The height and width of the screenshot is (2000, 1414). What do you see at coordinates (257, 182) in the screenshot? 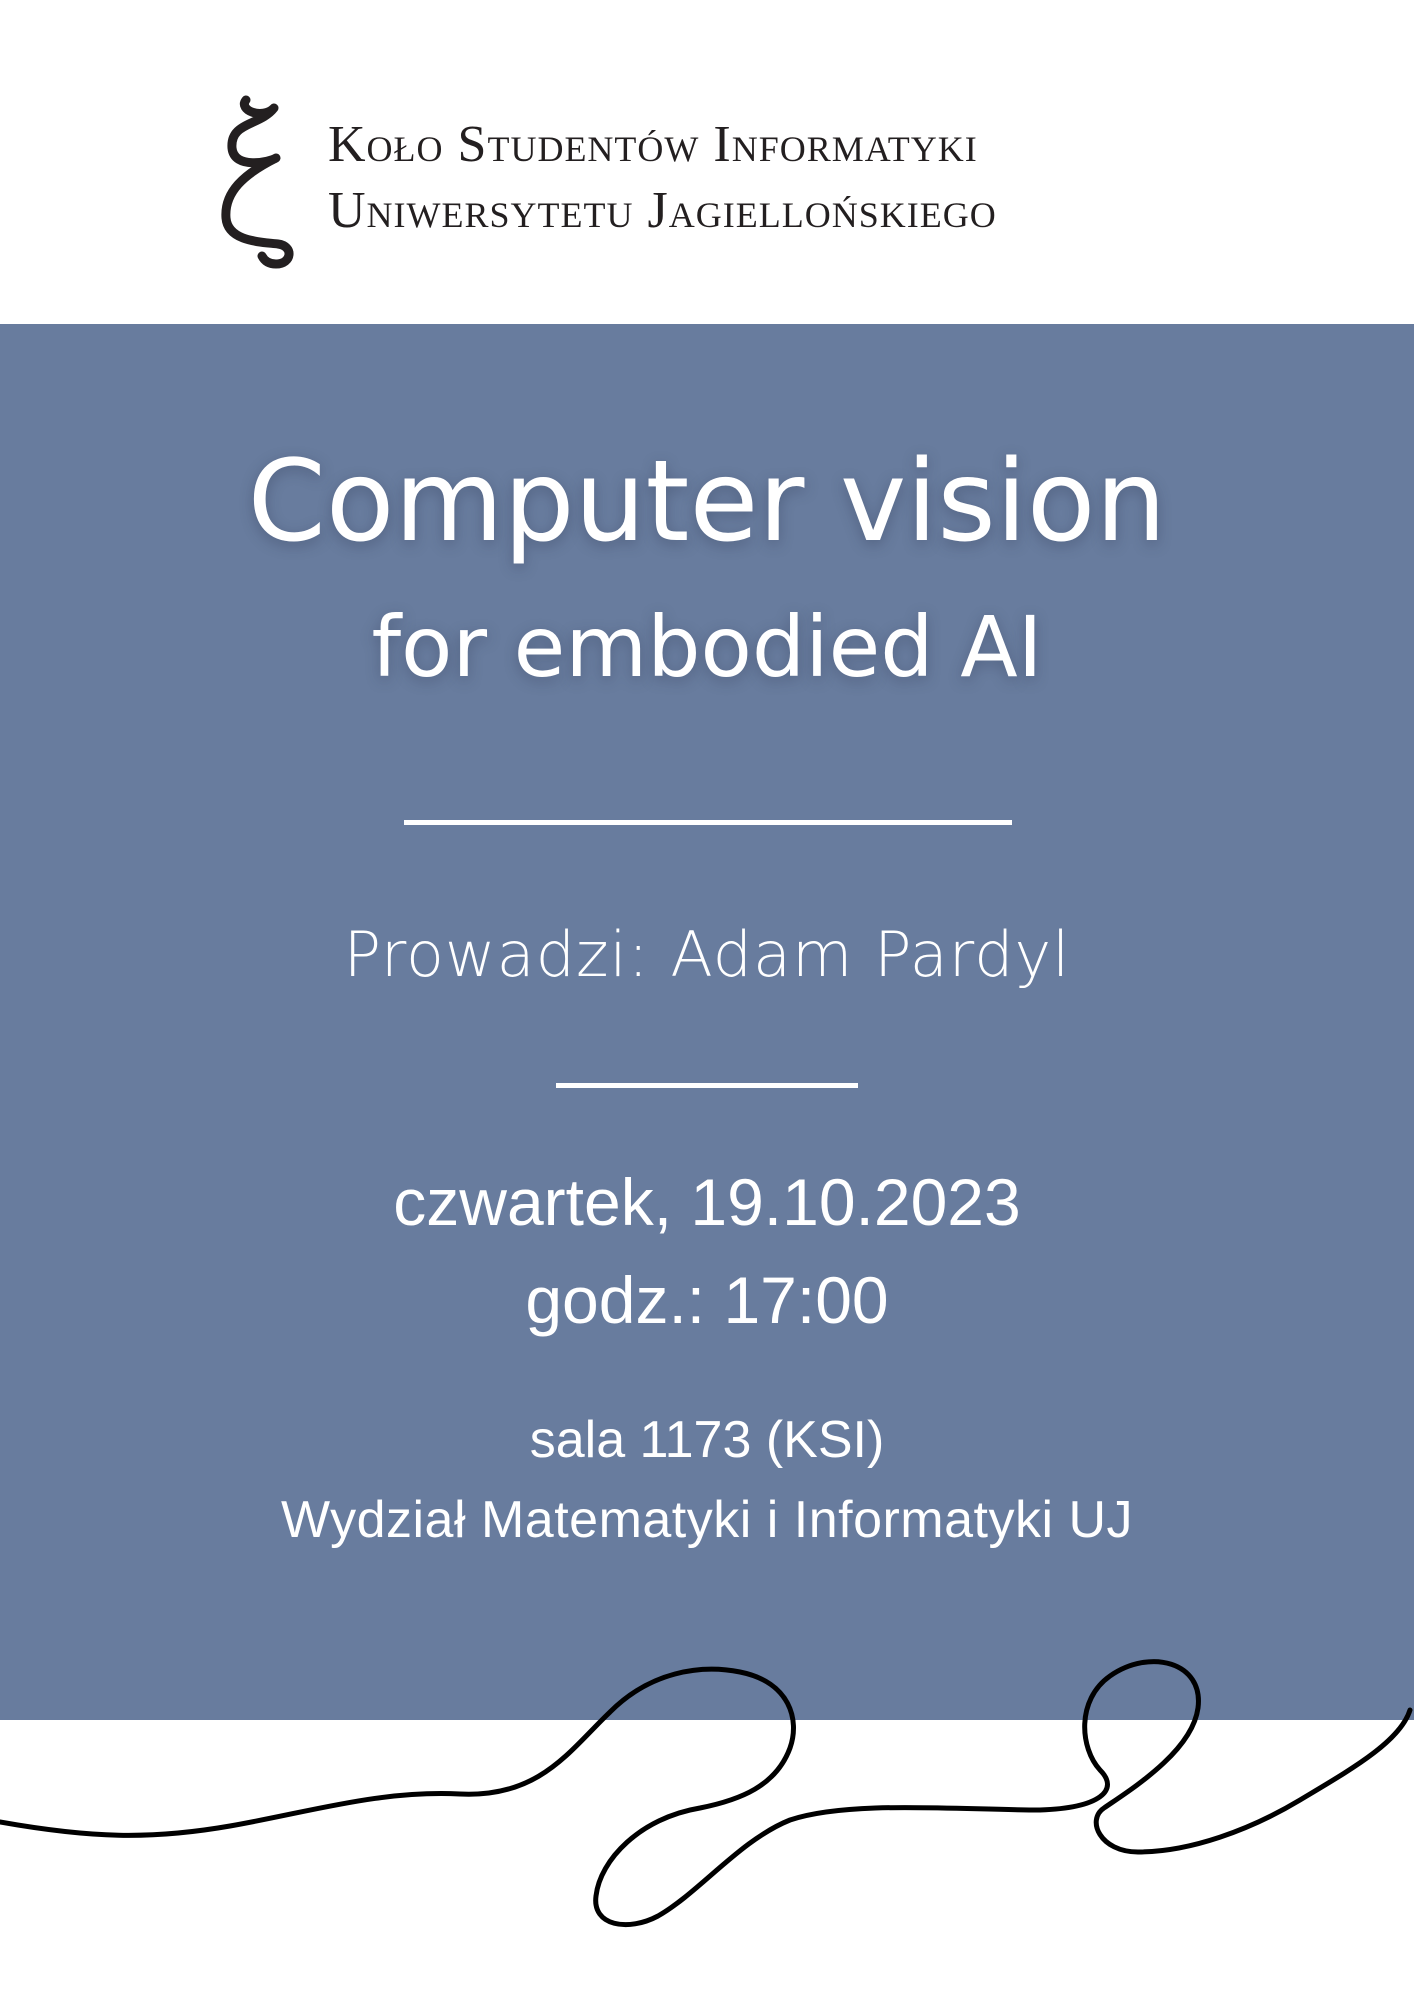
I see `xi-letter-icon` at bounding box center [257, 182].